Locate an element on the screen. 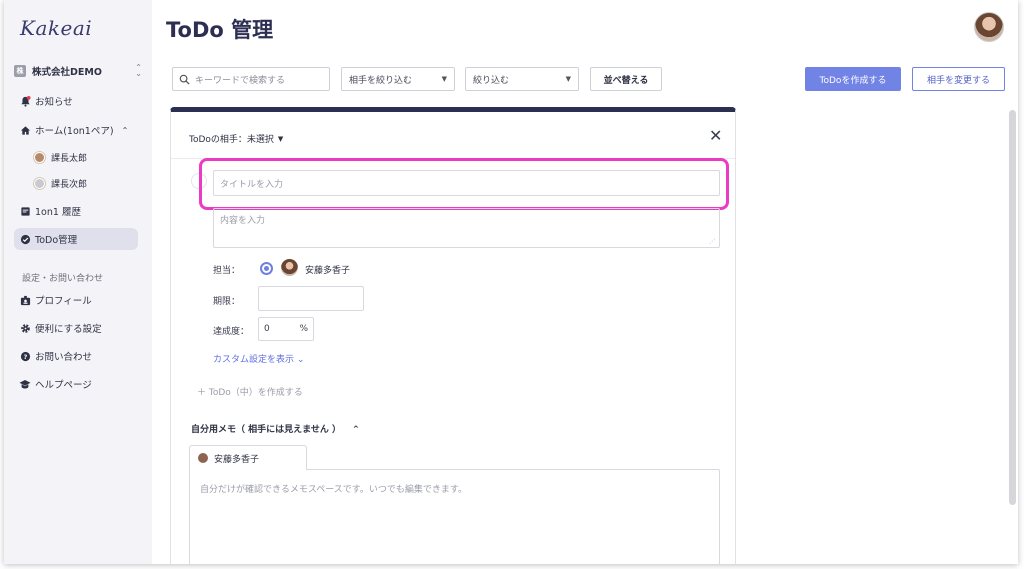 Image resolution: width=1024 pixels, height=569 pixels. sidebar-item-notifications: お知らせ is located at coordinates (76, 101).